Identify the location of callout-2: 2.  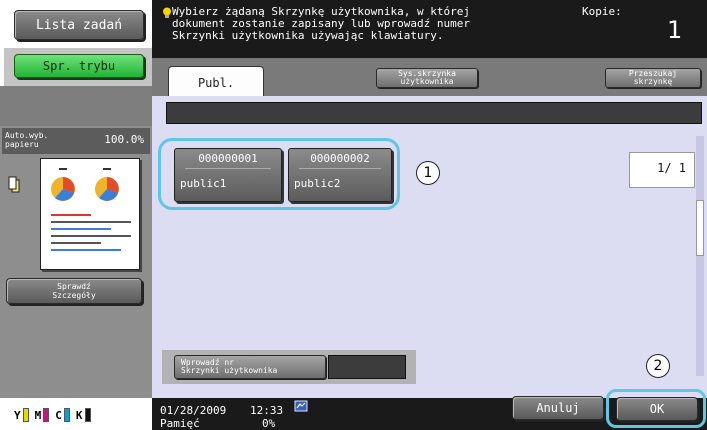
(658, 366).